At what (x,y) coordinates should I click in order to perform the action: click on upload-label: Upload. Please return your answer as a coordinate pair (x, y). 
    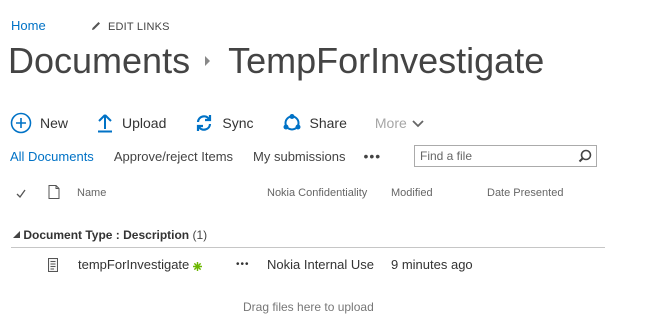
    Looking at the image, I should click on (144, 123).